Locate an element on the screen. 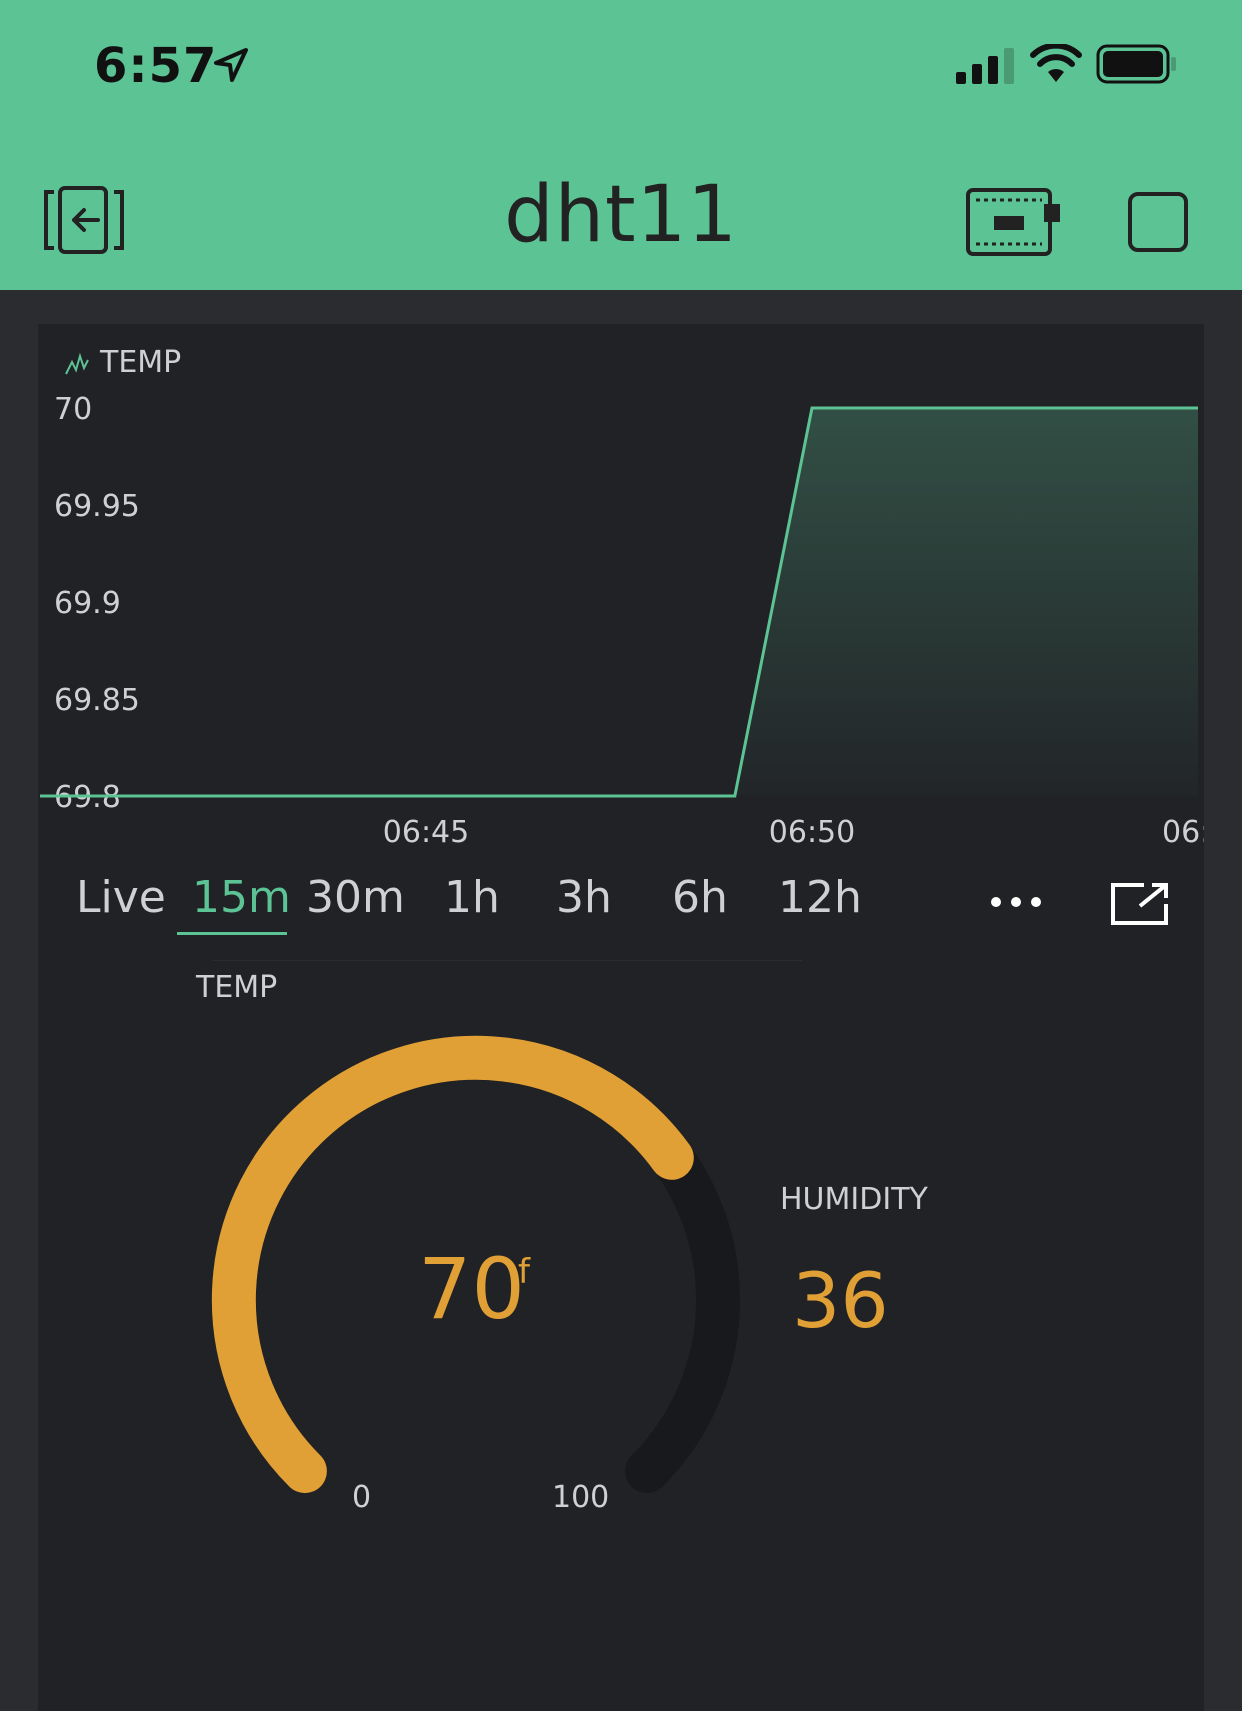  x-tick-label: 06:45 is located at coordinates (426, 832).